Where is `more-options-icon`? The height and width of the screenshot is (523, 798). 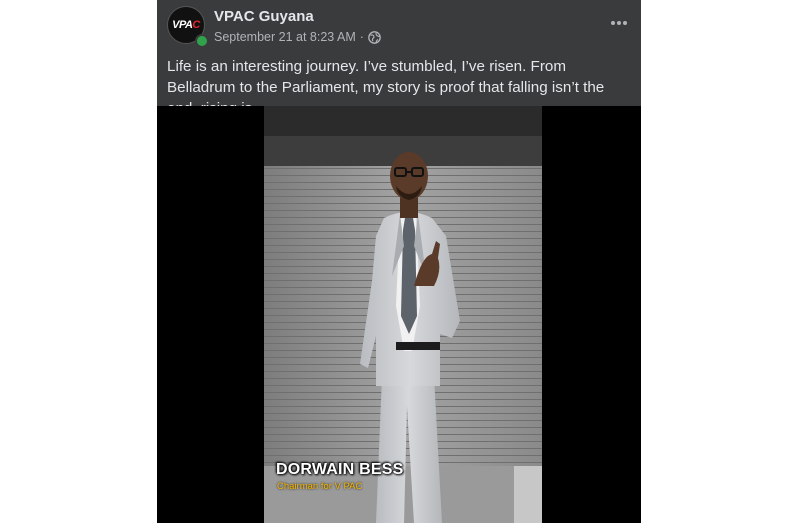
more-options-icon is located at coordinates (619, 22).